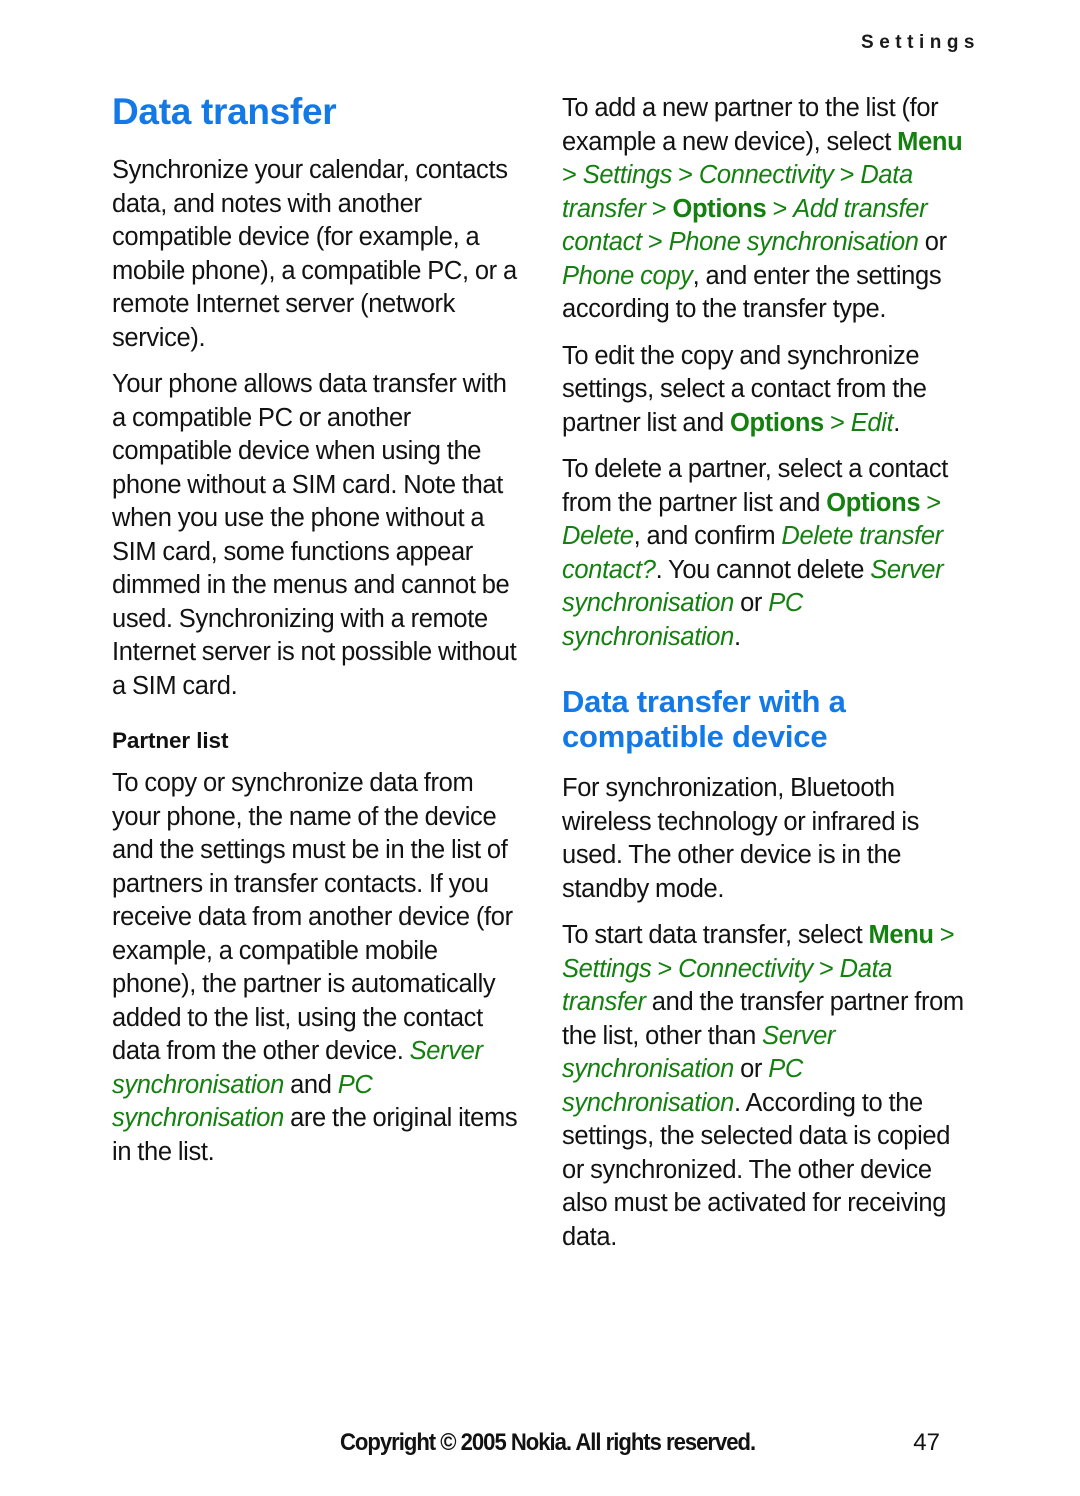 This screenshot has width=1080, height=1496. I want to click on ui-term-edit: Edit, so click(872, 422).